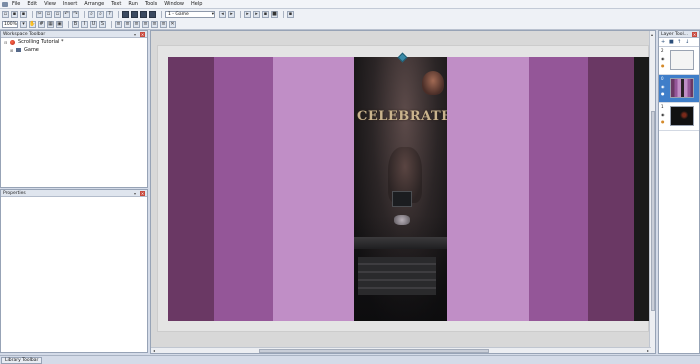  I want to click on align-left-icon: ≡, so click(118, 24).